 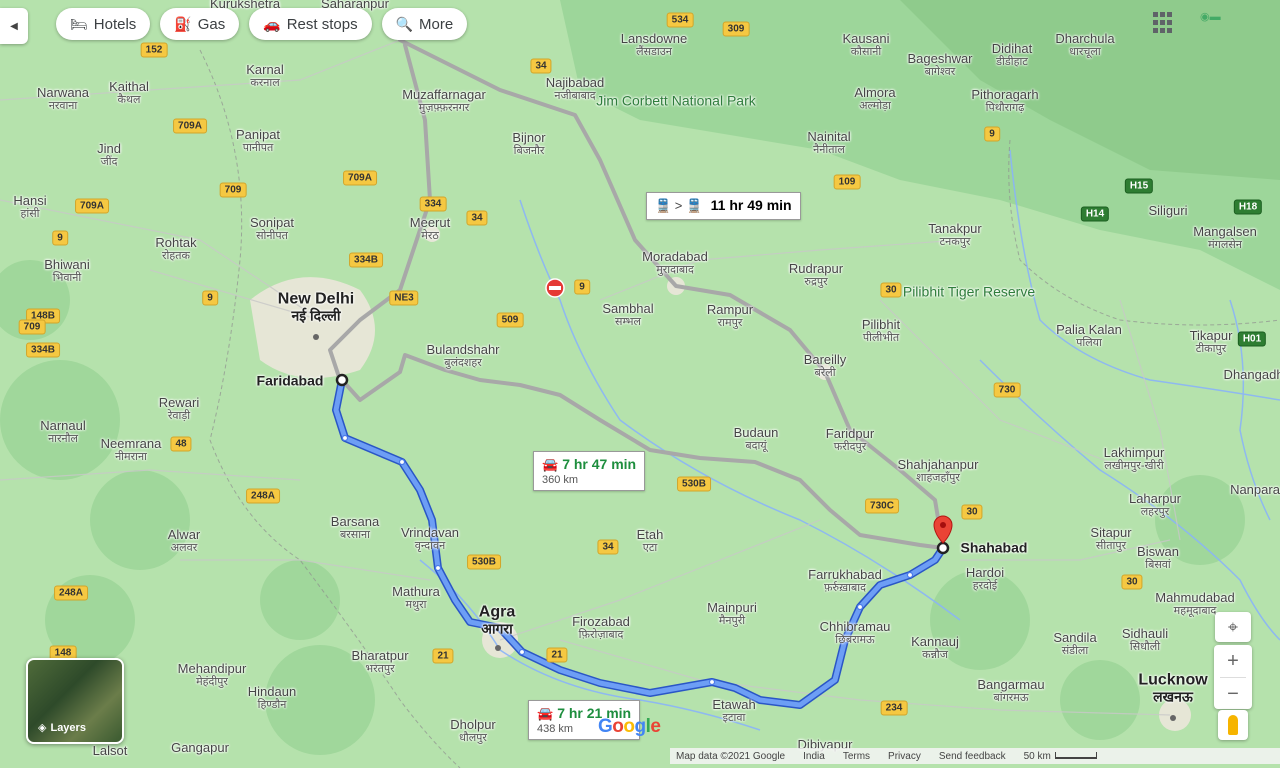 I want to click on place-label: Tikapur टीकापुर, so click(x=1211, y=341).